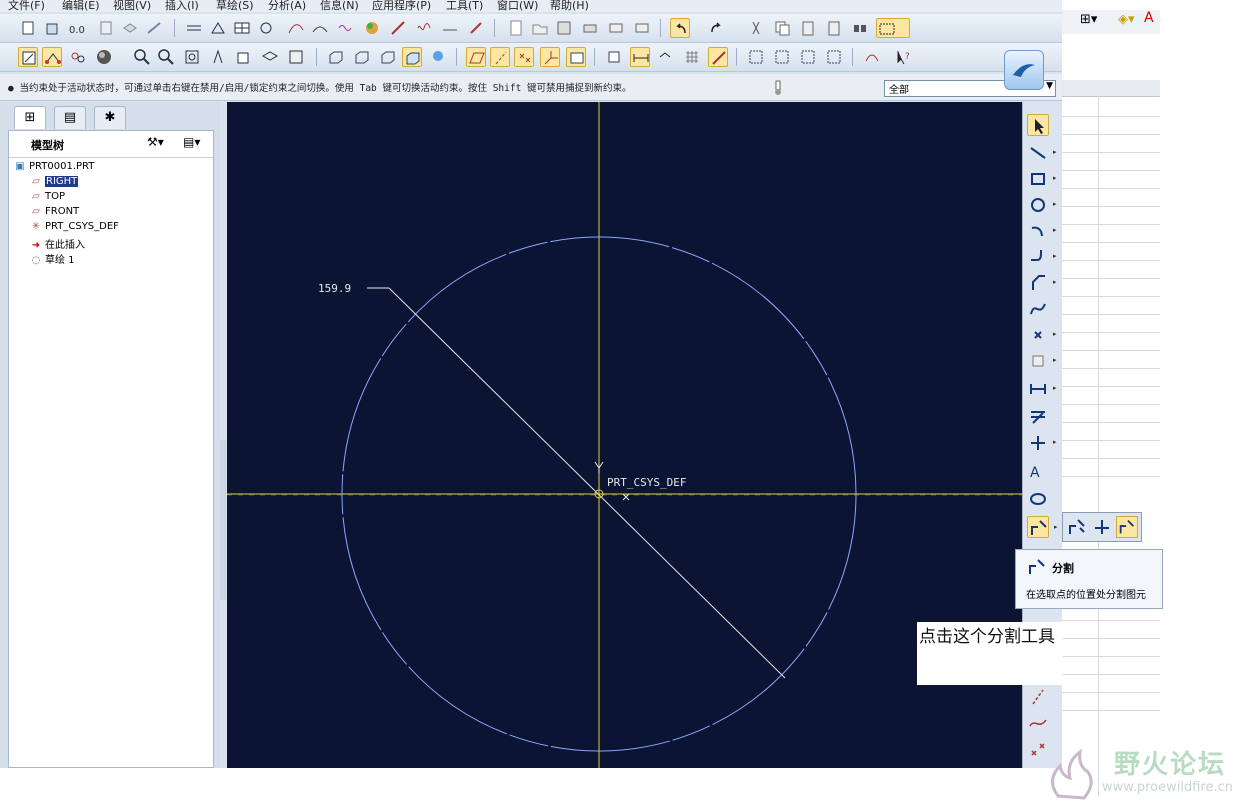 This screenshot has height=806, width=1256. What do you see at coordinates (540, 28) in the screenshot?
I see `open-file-icon` at bounding box center [540, 28].